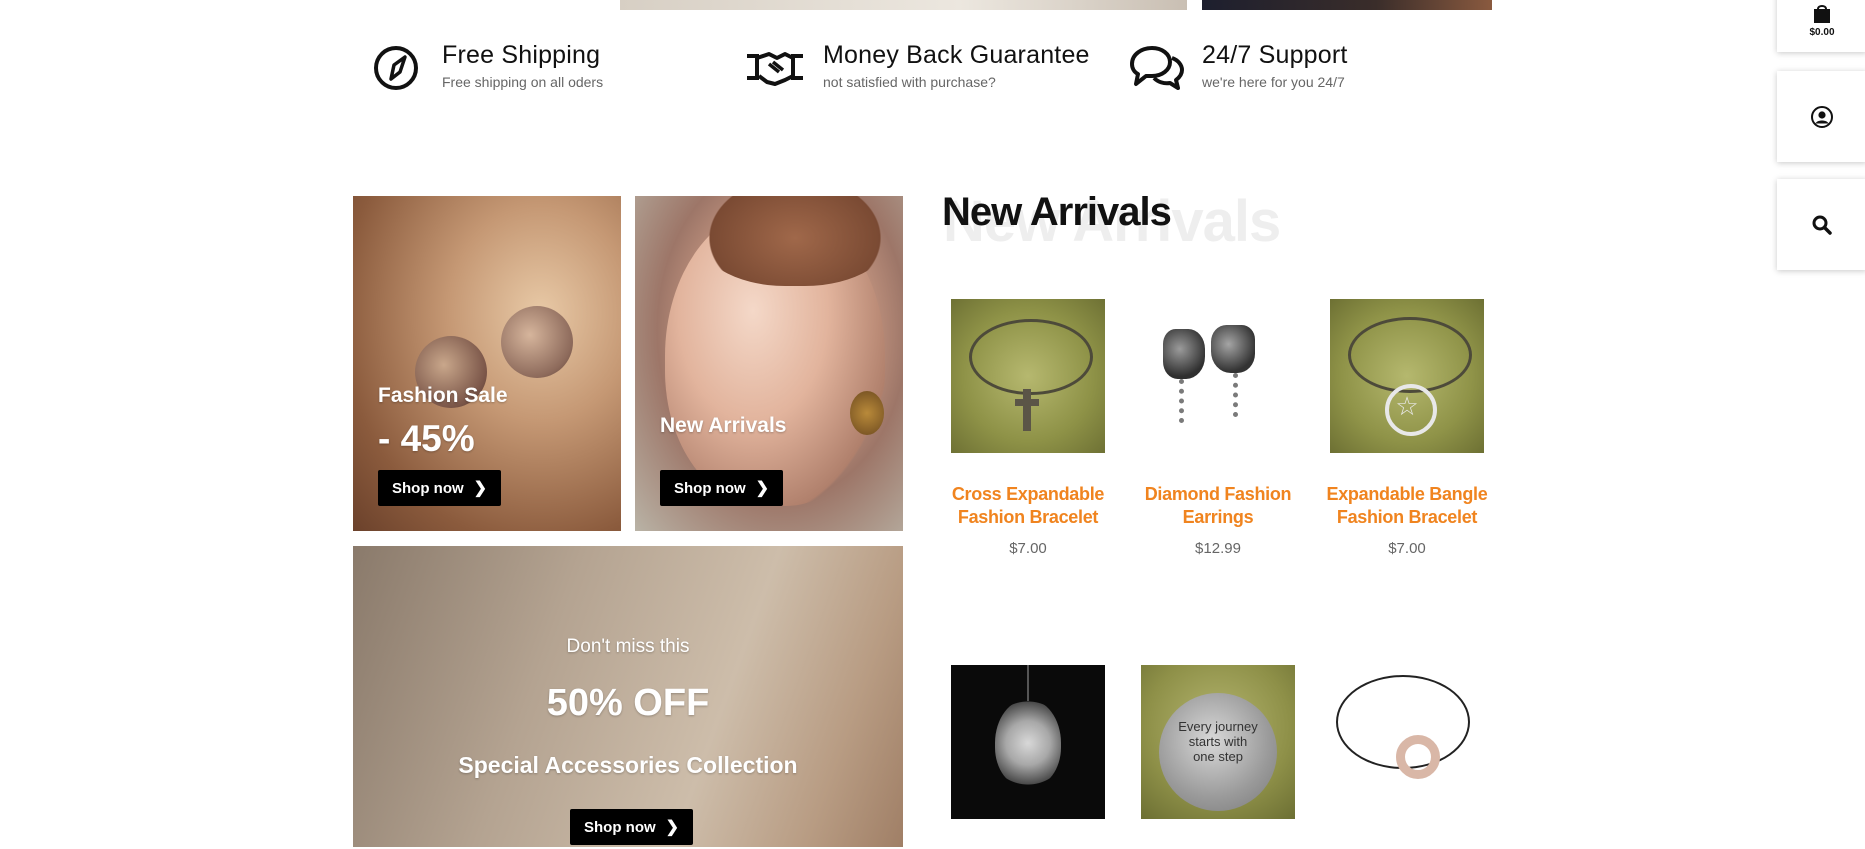 The image size is (1865, 849). Describe the element at coordinates (396, 68) in the screenshot. I see `compass-icon` at that location.